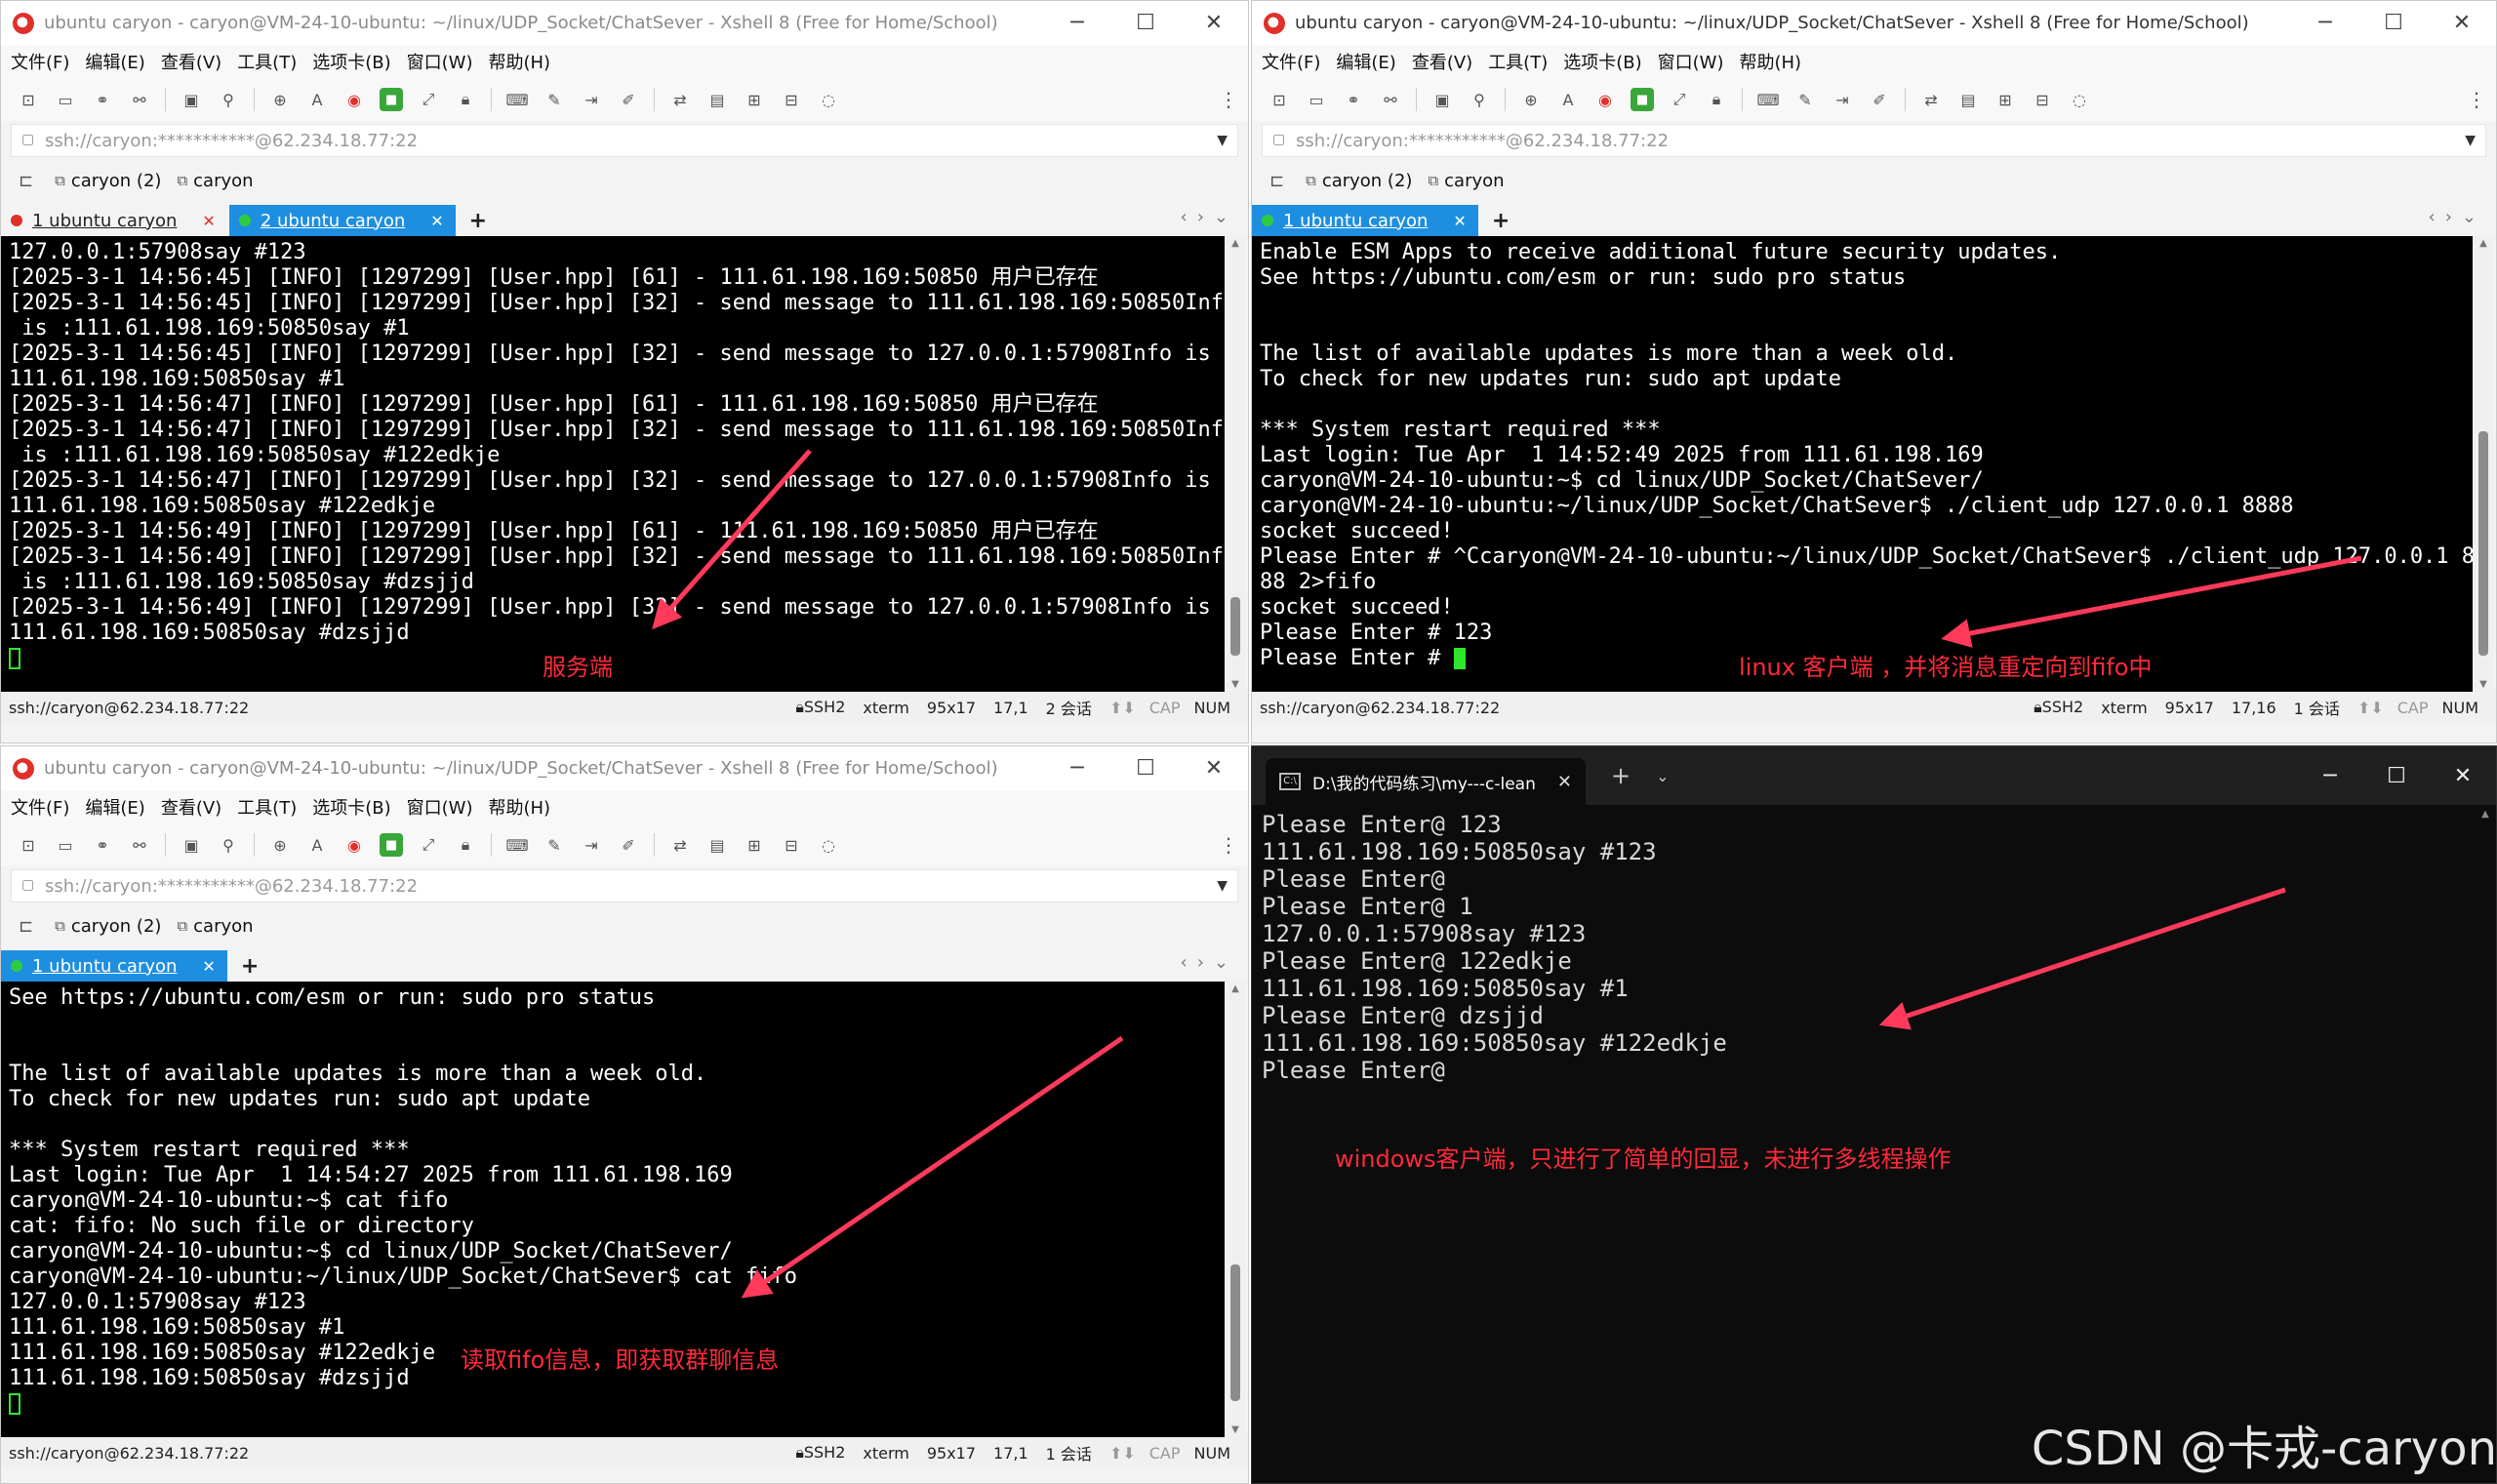 This screenshot has height=1484, width=2497. Describe the element at coordinates (392, 99) in the screenshot. I see `xftp-icon: ■` at that location.